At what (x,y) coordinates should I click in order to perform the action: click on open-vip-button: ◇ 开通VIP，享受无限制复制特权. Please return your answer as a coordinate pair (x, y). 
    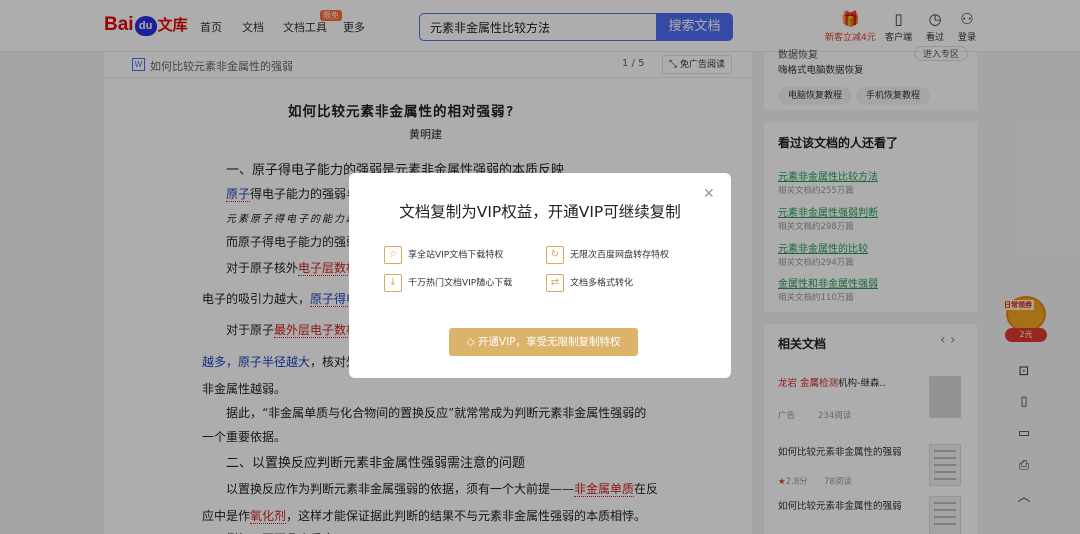
    Looking at the image, I should click on (543, 342).